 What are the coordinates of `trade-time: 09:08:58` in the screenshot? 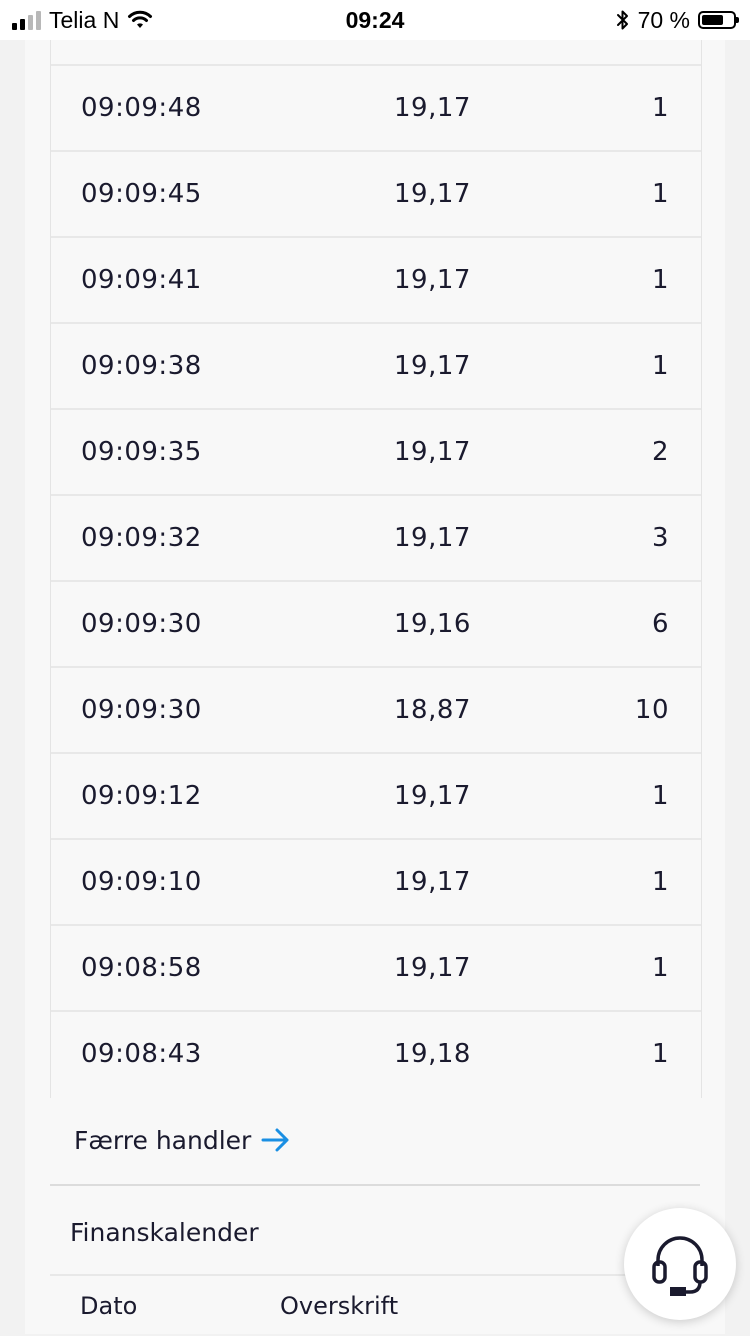 It's located at (141, 968).